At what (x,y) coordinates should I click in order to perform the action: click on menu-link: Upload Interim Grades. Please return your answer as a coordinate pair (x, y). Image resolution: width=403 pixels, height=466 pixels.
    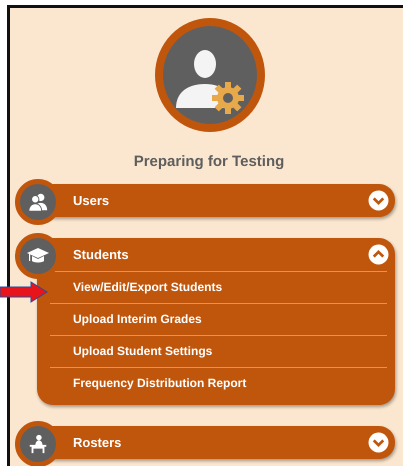
    Looking at the image, I should click on (218, 319).